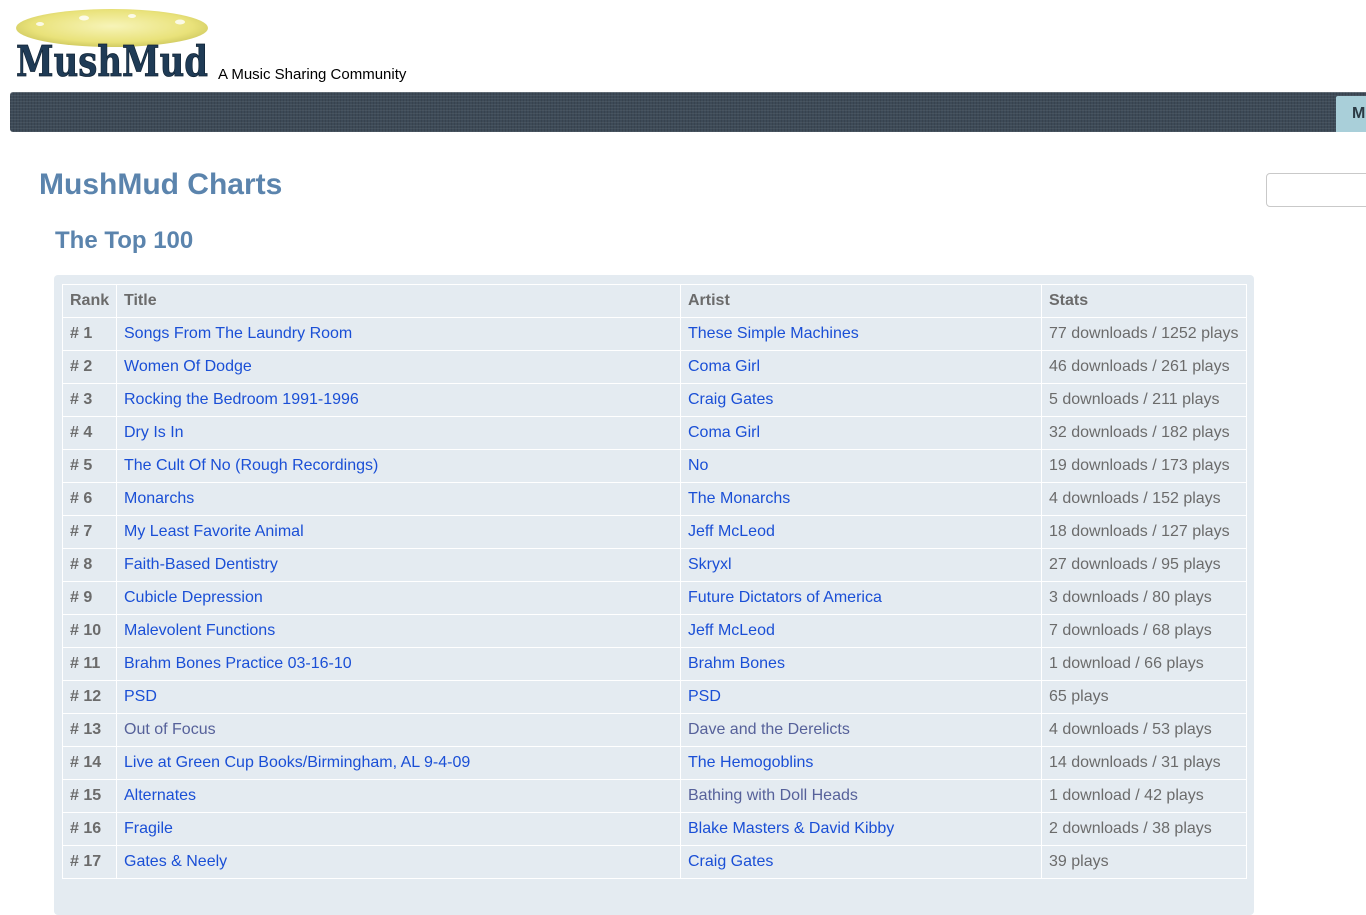  Describe the element at coordinates (785, 597) in the screenshot. I see `artist-link: Future Dictators of America` at that location.